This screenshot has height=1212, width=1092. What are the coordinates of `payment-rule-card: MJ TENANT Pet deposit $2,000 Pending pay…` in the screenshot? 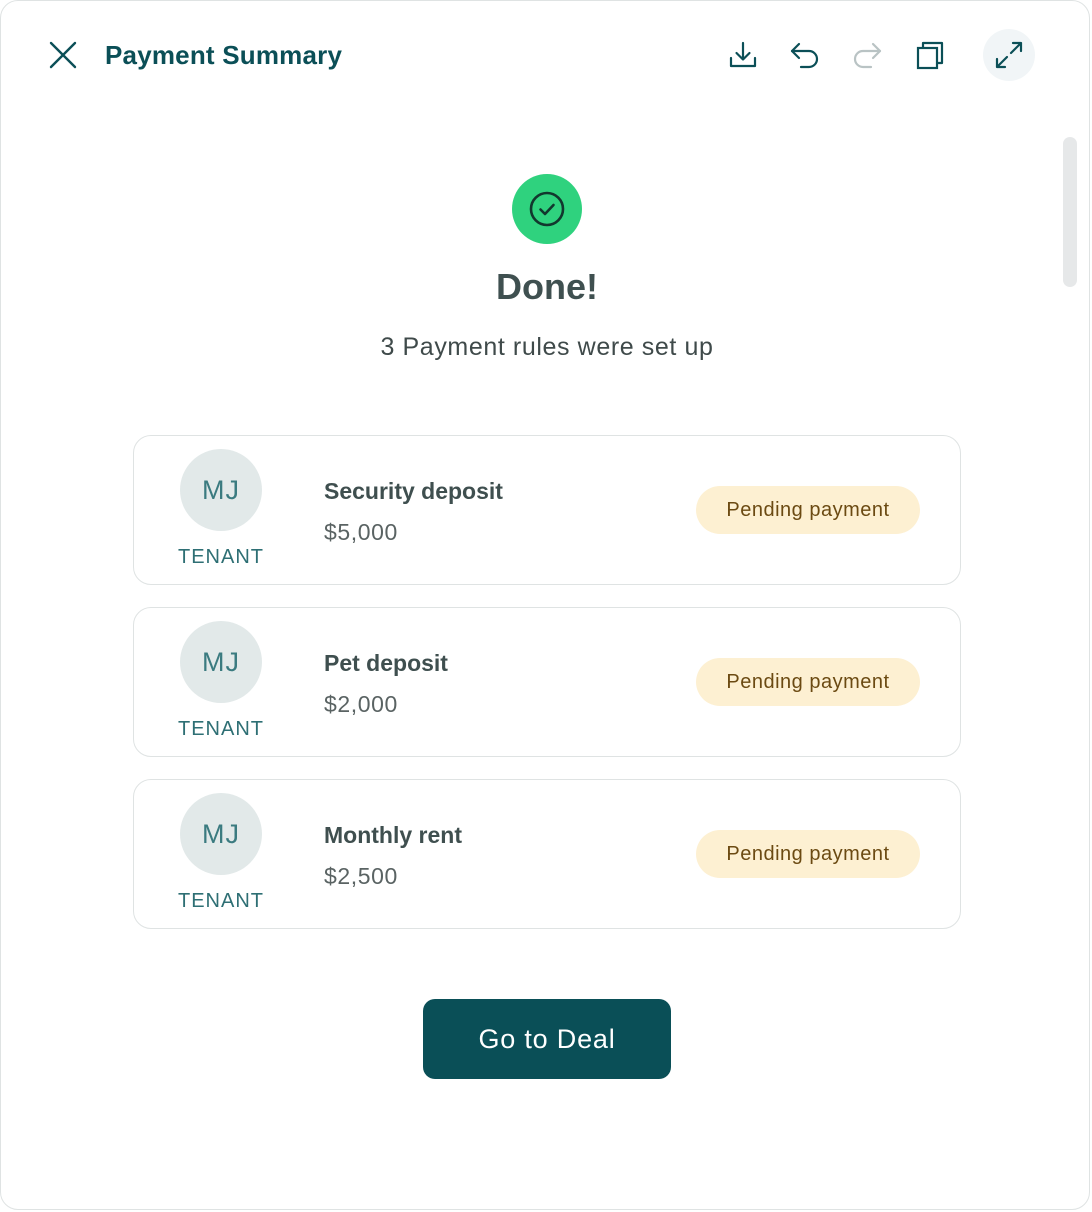 It's located at (547, 682).